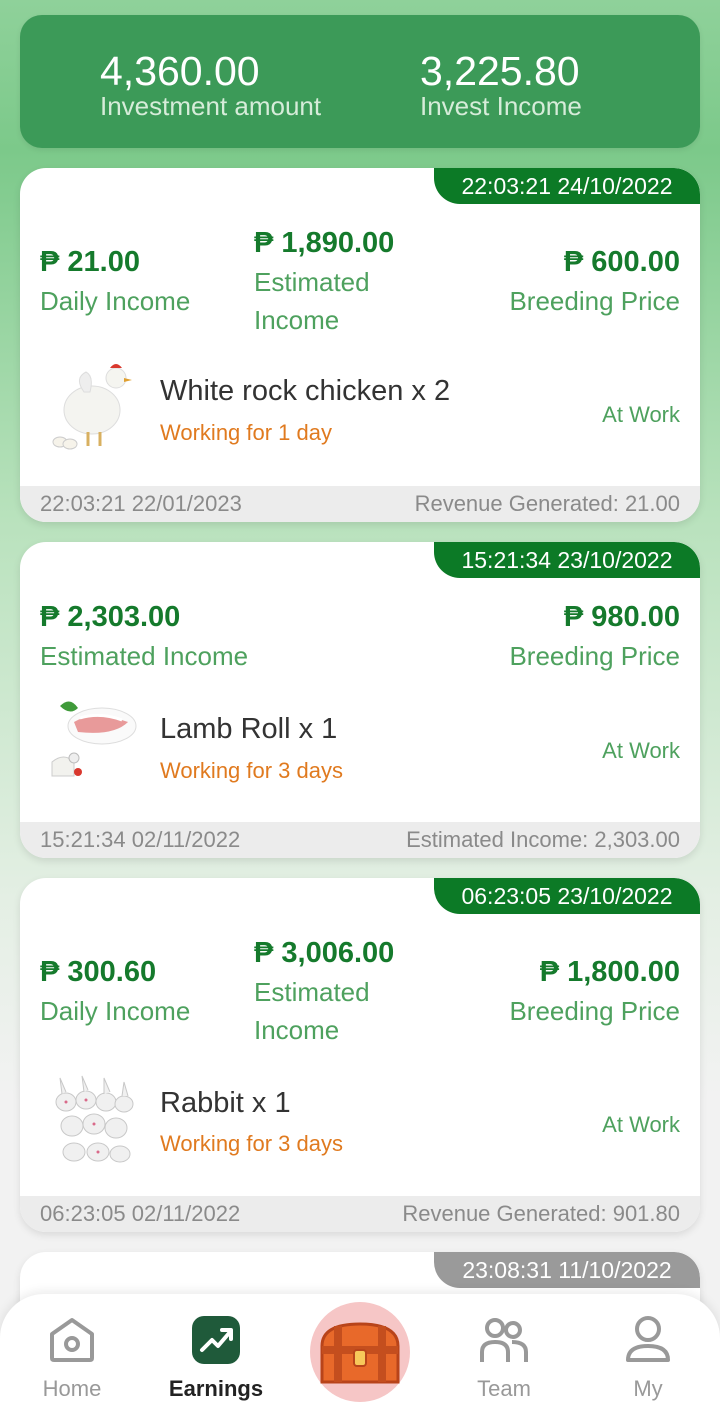 The height and width of the screenshot is (1428, 720). What do you see at coordinates (225, 1103) in the screenshot?
I see `product-name: Rabbit x 1` at bounding box center [225, 1103].